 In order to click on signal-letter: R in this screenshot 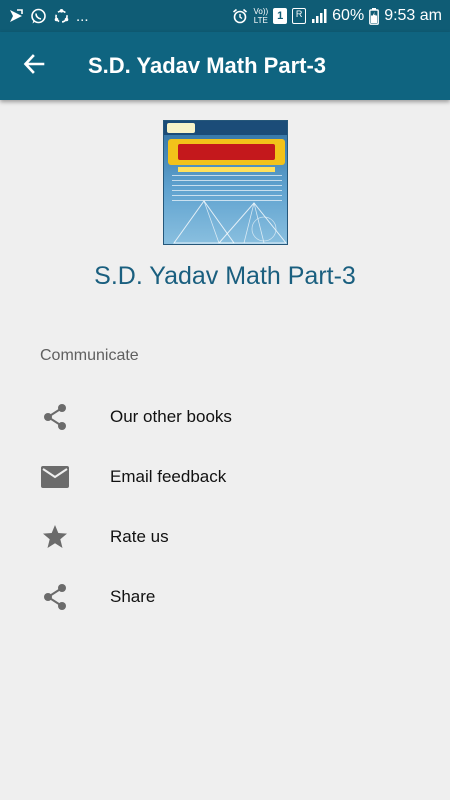, I will do `click(299, 14)`.